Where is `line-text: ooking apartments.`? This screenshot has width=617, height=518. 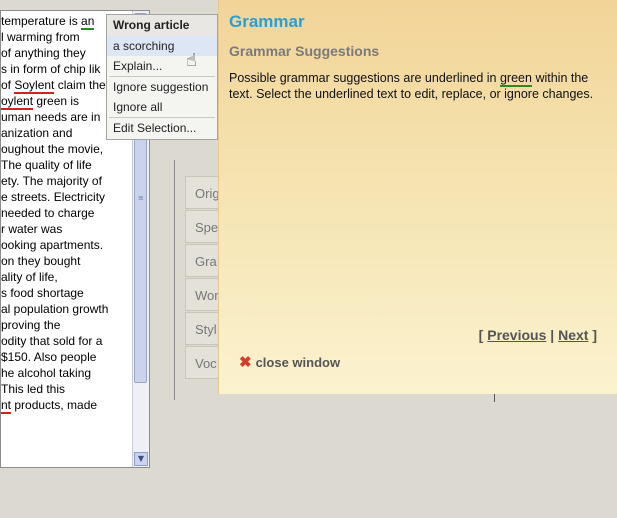 line-text: ooking apartments. is located at coordinates (52, 245).